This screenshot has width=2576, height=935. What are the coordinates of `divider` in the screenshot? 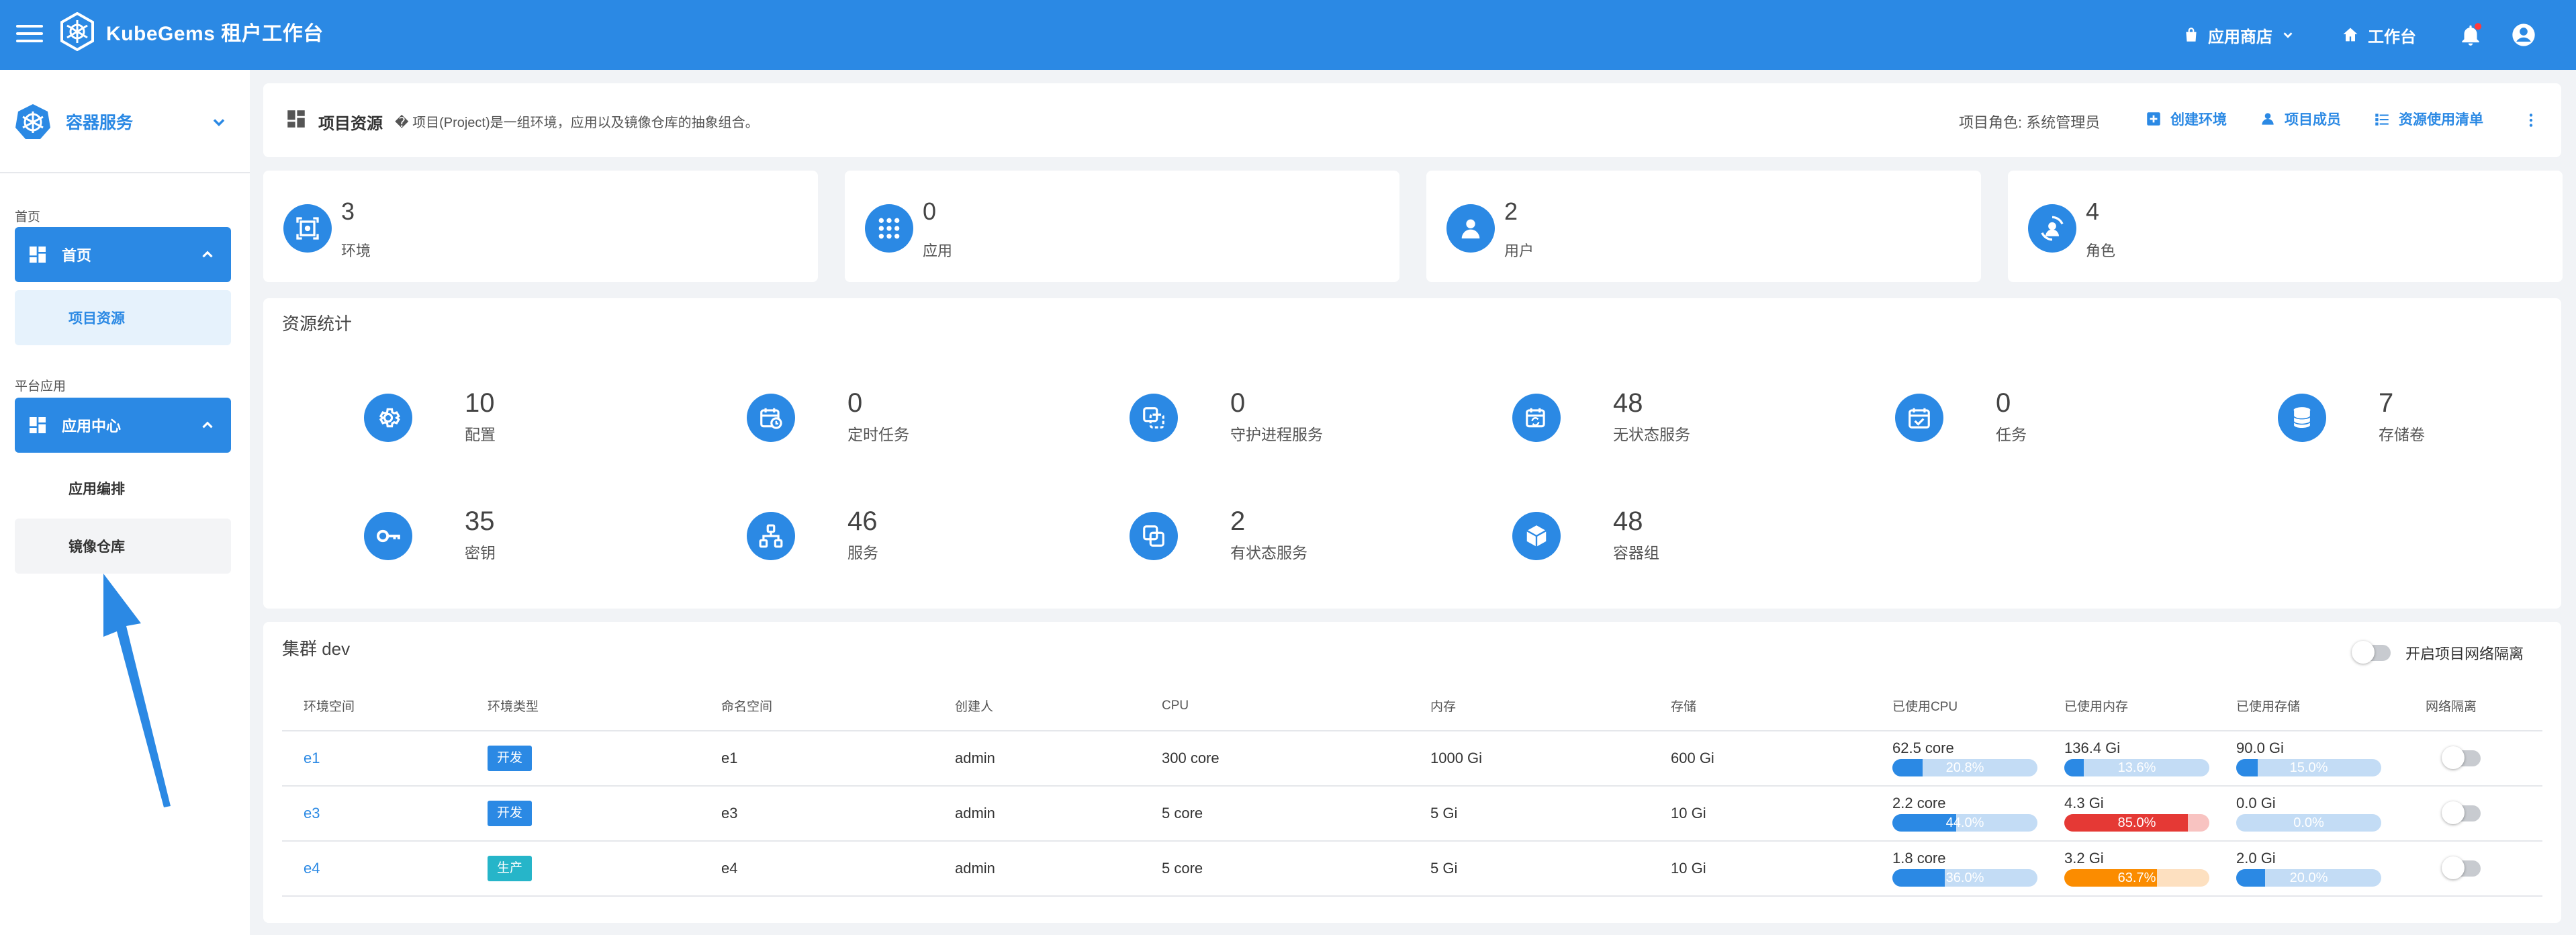 It's located at (125, 172).